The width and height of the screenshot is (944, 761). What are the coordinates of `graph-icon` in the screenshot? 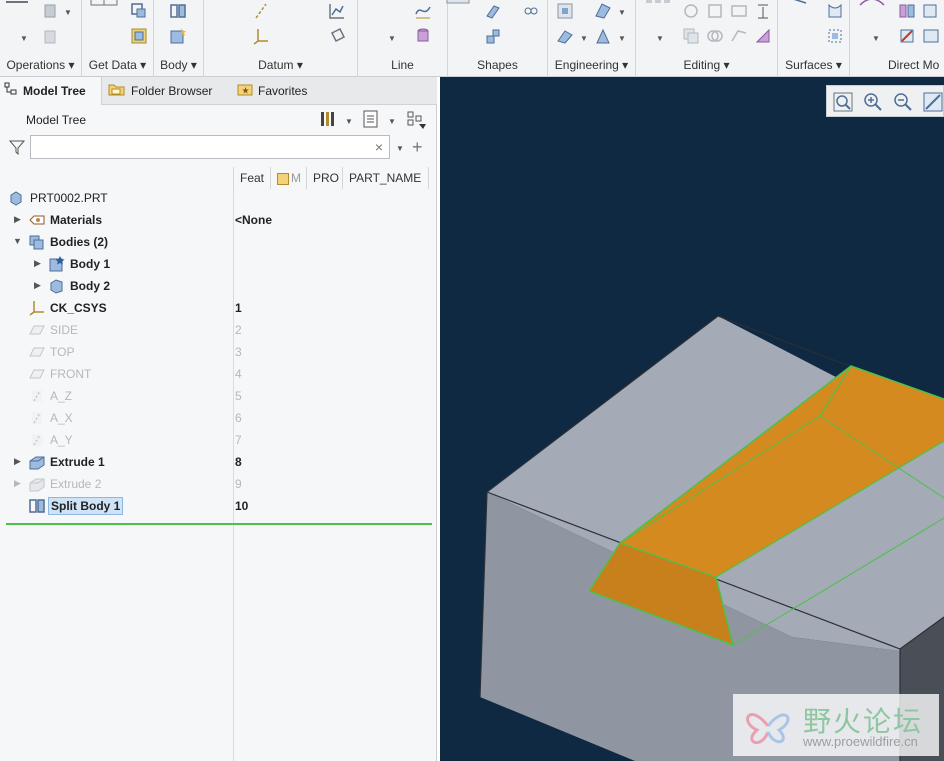 It's located at (337, 11).